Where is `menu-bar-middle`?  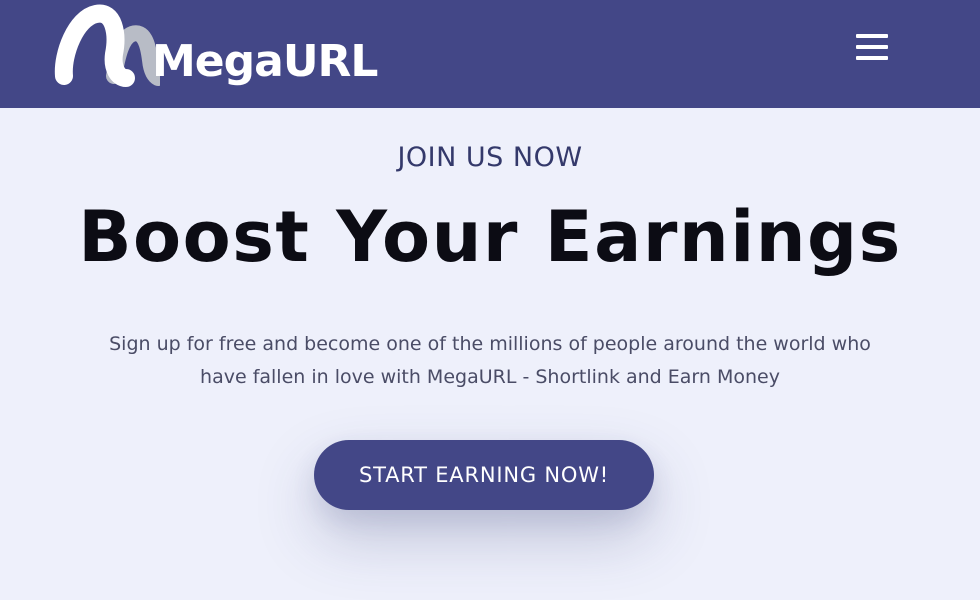 menu-bar-middle is located at coordinates (872, 47).